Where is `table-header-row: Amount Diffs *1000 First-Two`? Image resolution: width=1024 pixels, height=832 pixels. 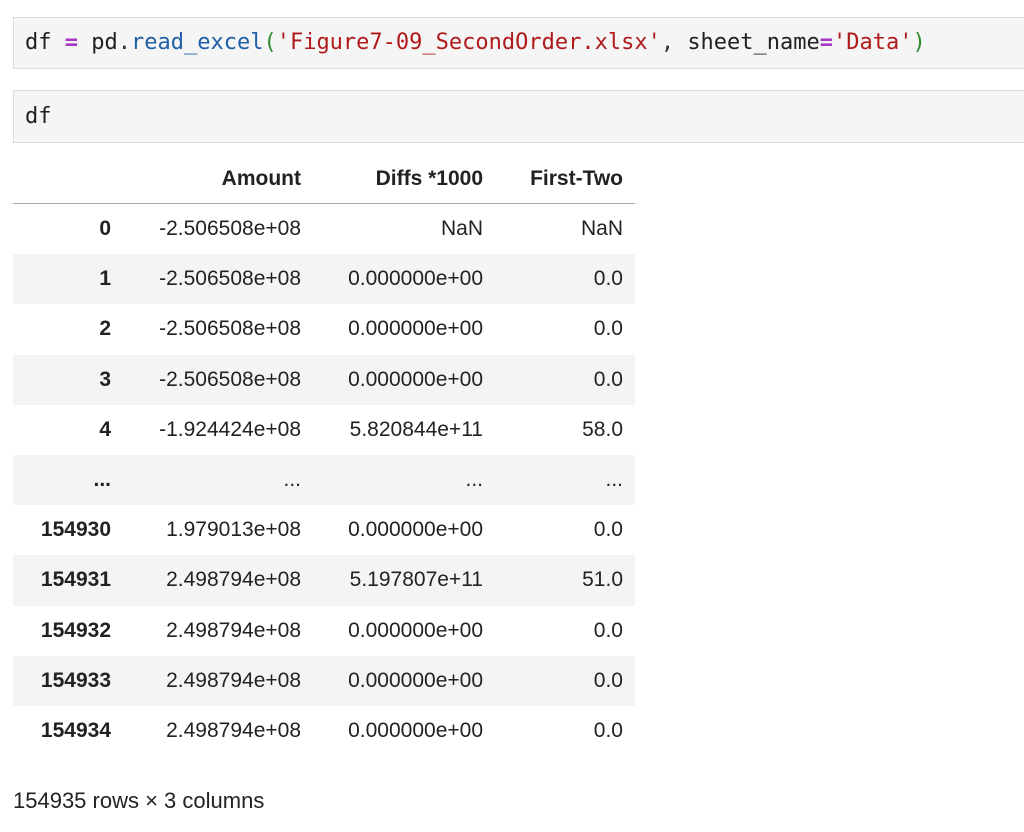
table-header-row: Amount Diffs *1000 First-Two is located at coordinates (324, 179).